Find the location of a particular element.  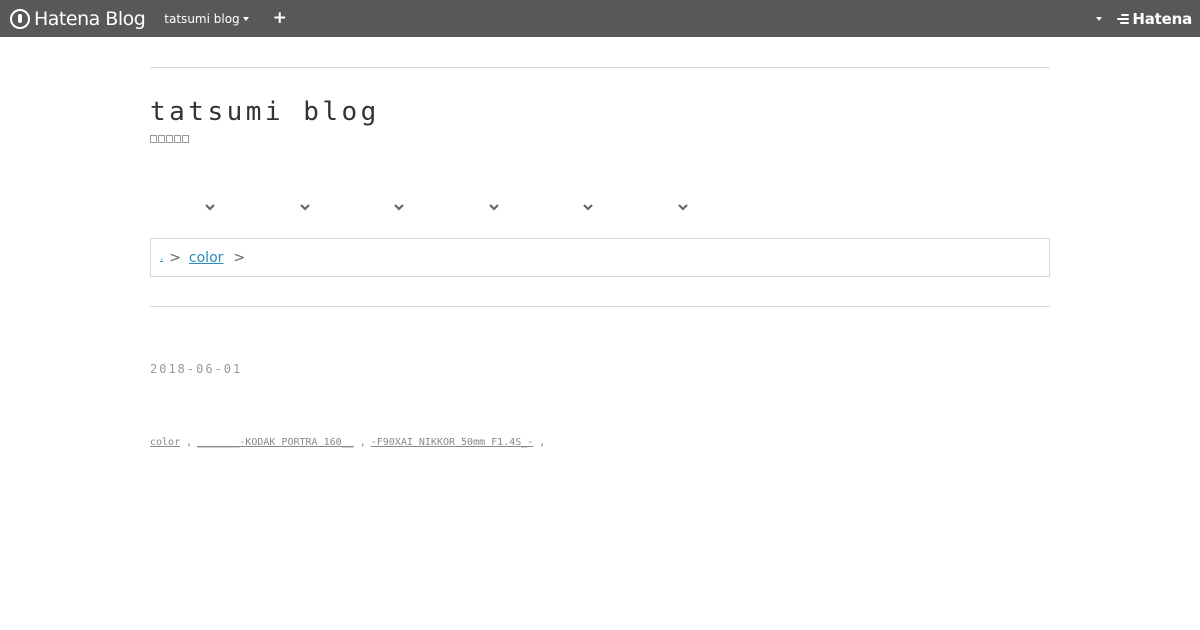

add-entry-button: + is located at coordinates (280, 18).